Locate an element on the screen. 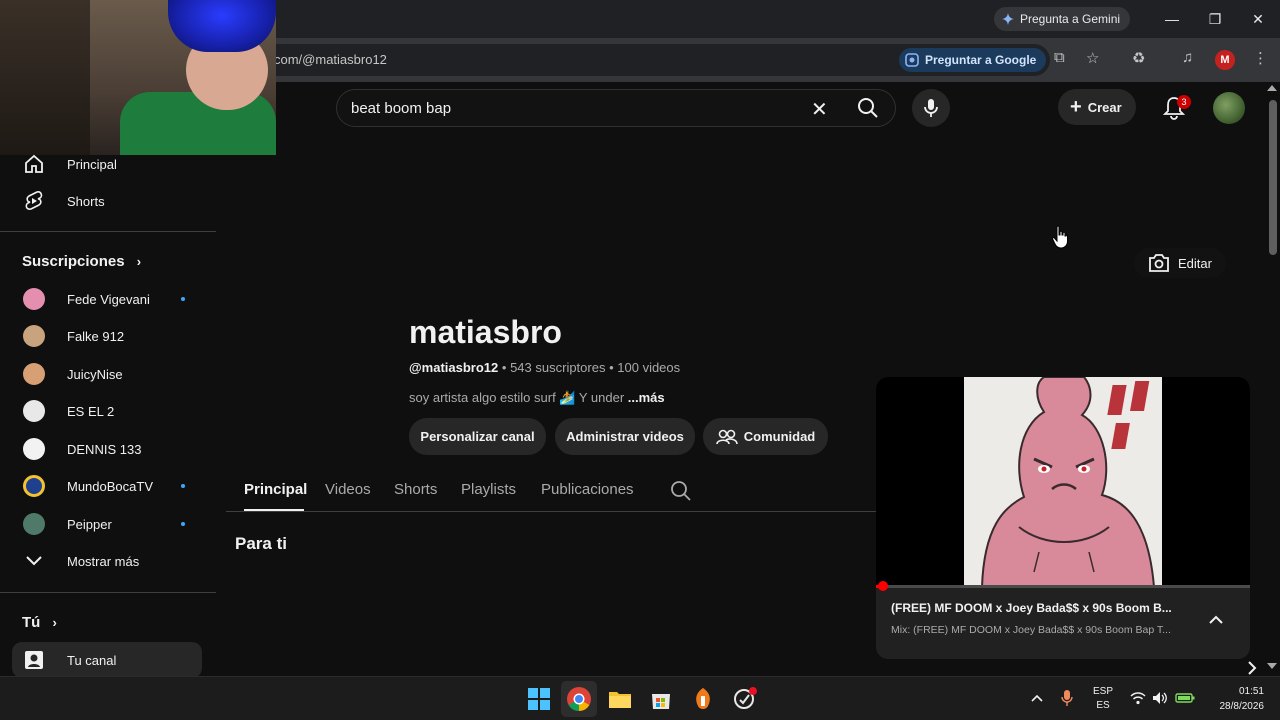  show-more-button: Mostrar más is located at coordinates (107, 561).